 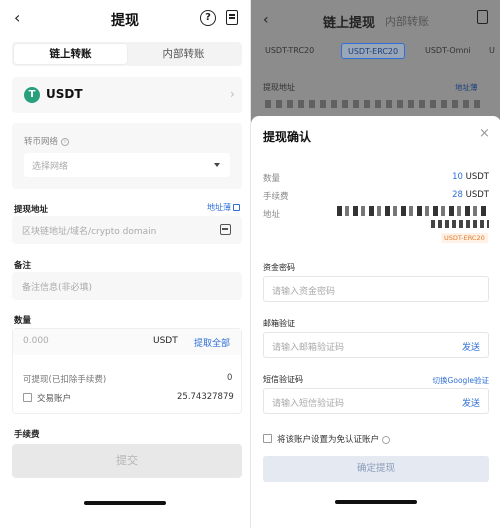 I want to click on address-input: 区块链地址/域名/crypto domain, so click(x=127, y=230).